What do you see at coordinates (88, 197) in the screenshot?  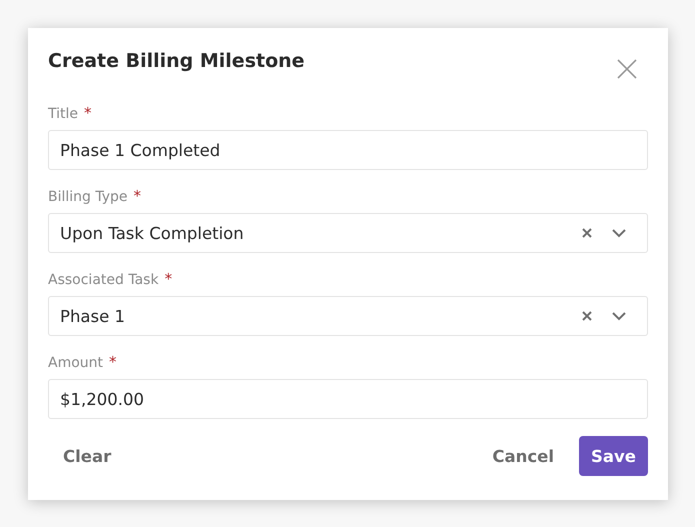 I see `field-label: Billing Type` at bounding box center [88, 197].